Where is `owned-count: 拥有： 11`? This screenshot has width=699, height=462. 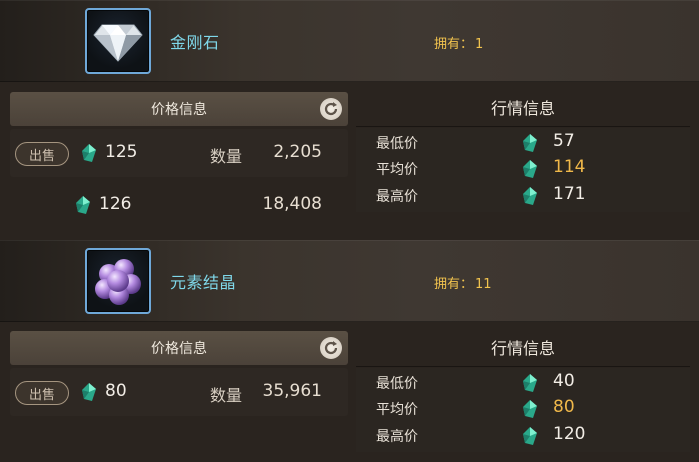 owned-count: 拥有： 11 is located at coordinates (462, 282).